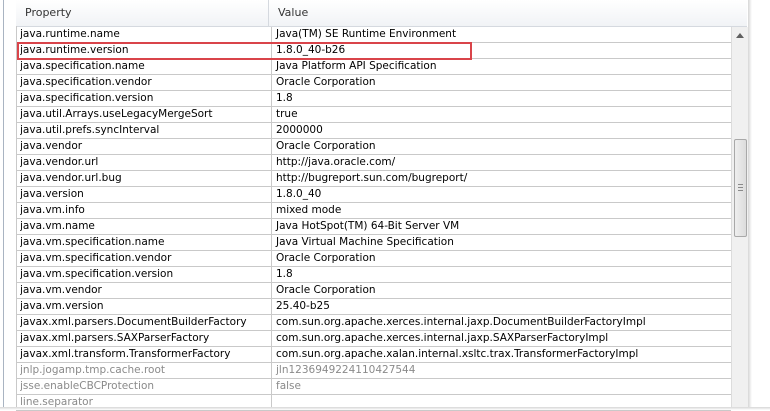  What do you see at coordinates (503, 130) in the screenshot?
I see `value-cell: 2000000` at bounding box center [503, 130].